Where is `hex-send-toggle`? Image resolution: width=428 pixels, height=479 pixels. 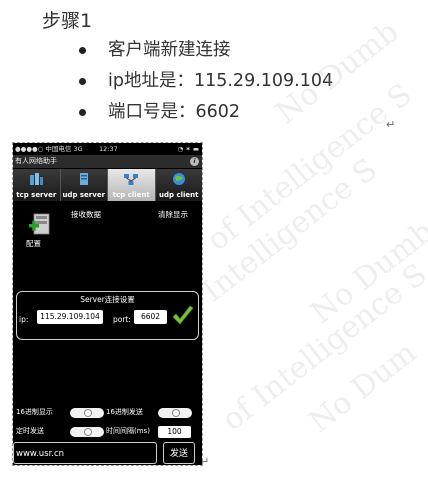 hex-send-toggle is located at coordinates (175, 413).